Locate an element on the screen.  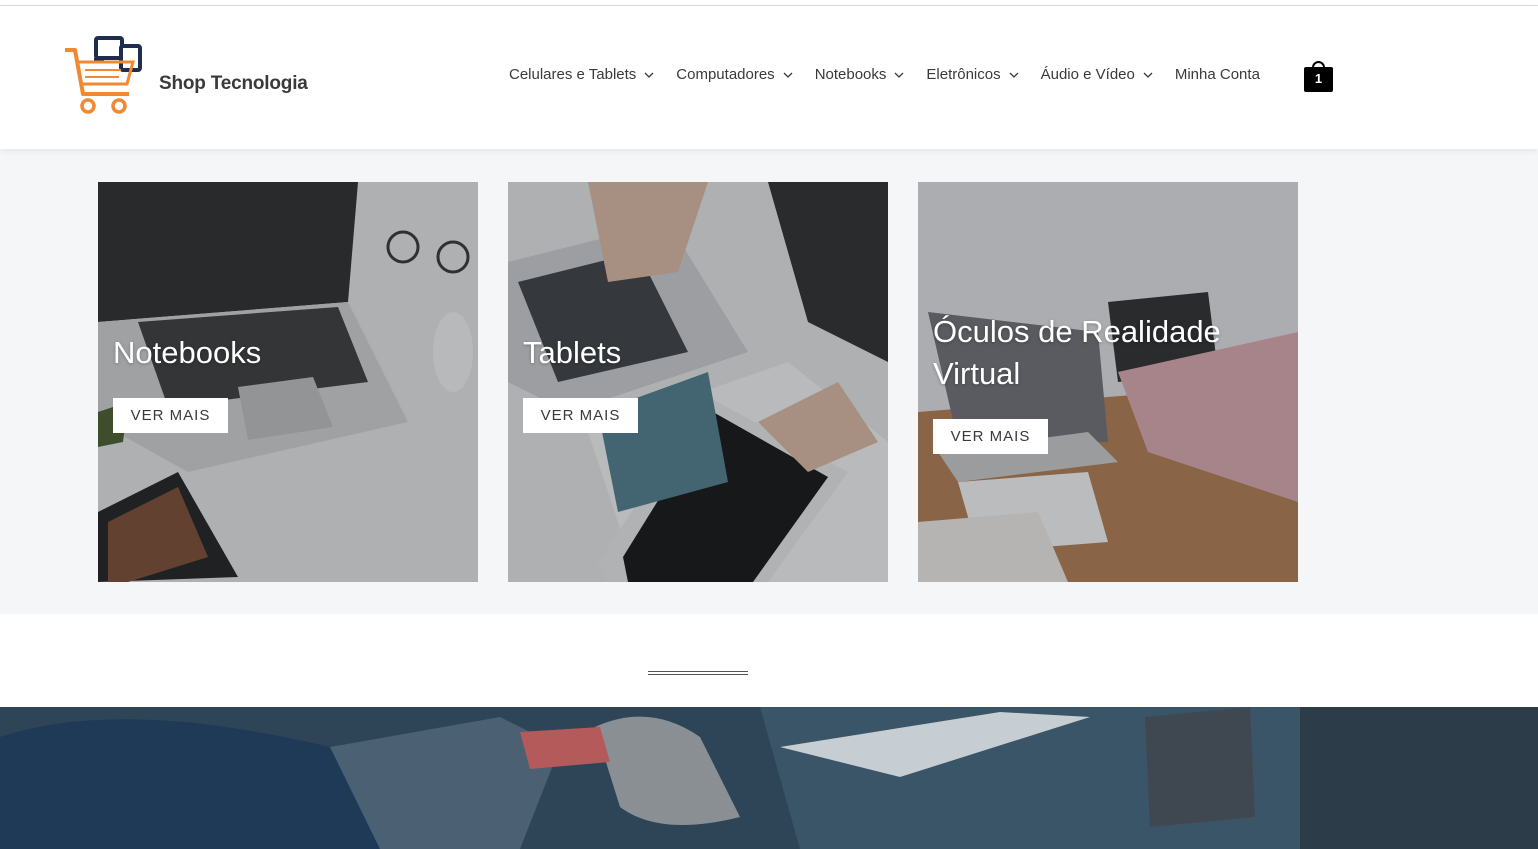
shop-cart-logo-icon is located at coordinates (105, 76).